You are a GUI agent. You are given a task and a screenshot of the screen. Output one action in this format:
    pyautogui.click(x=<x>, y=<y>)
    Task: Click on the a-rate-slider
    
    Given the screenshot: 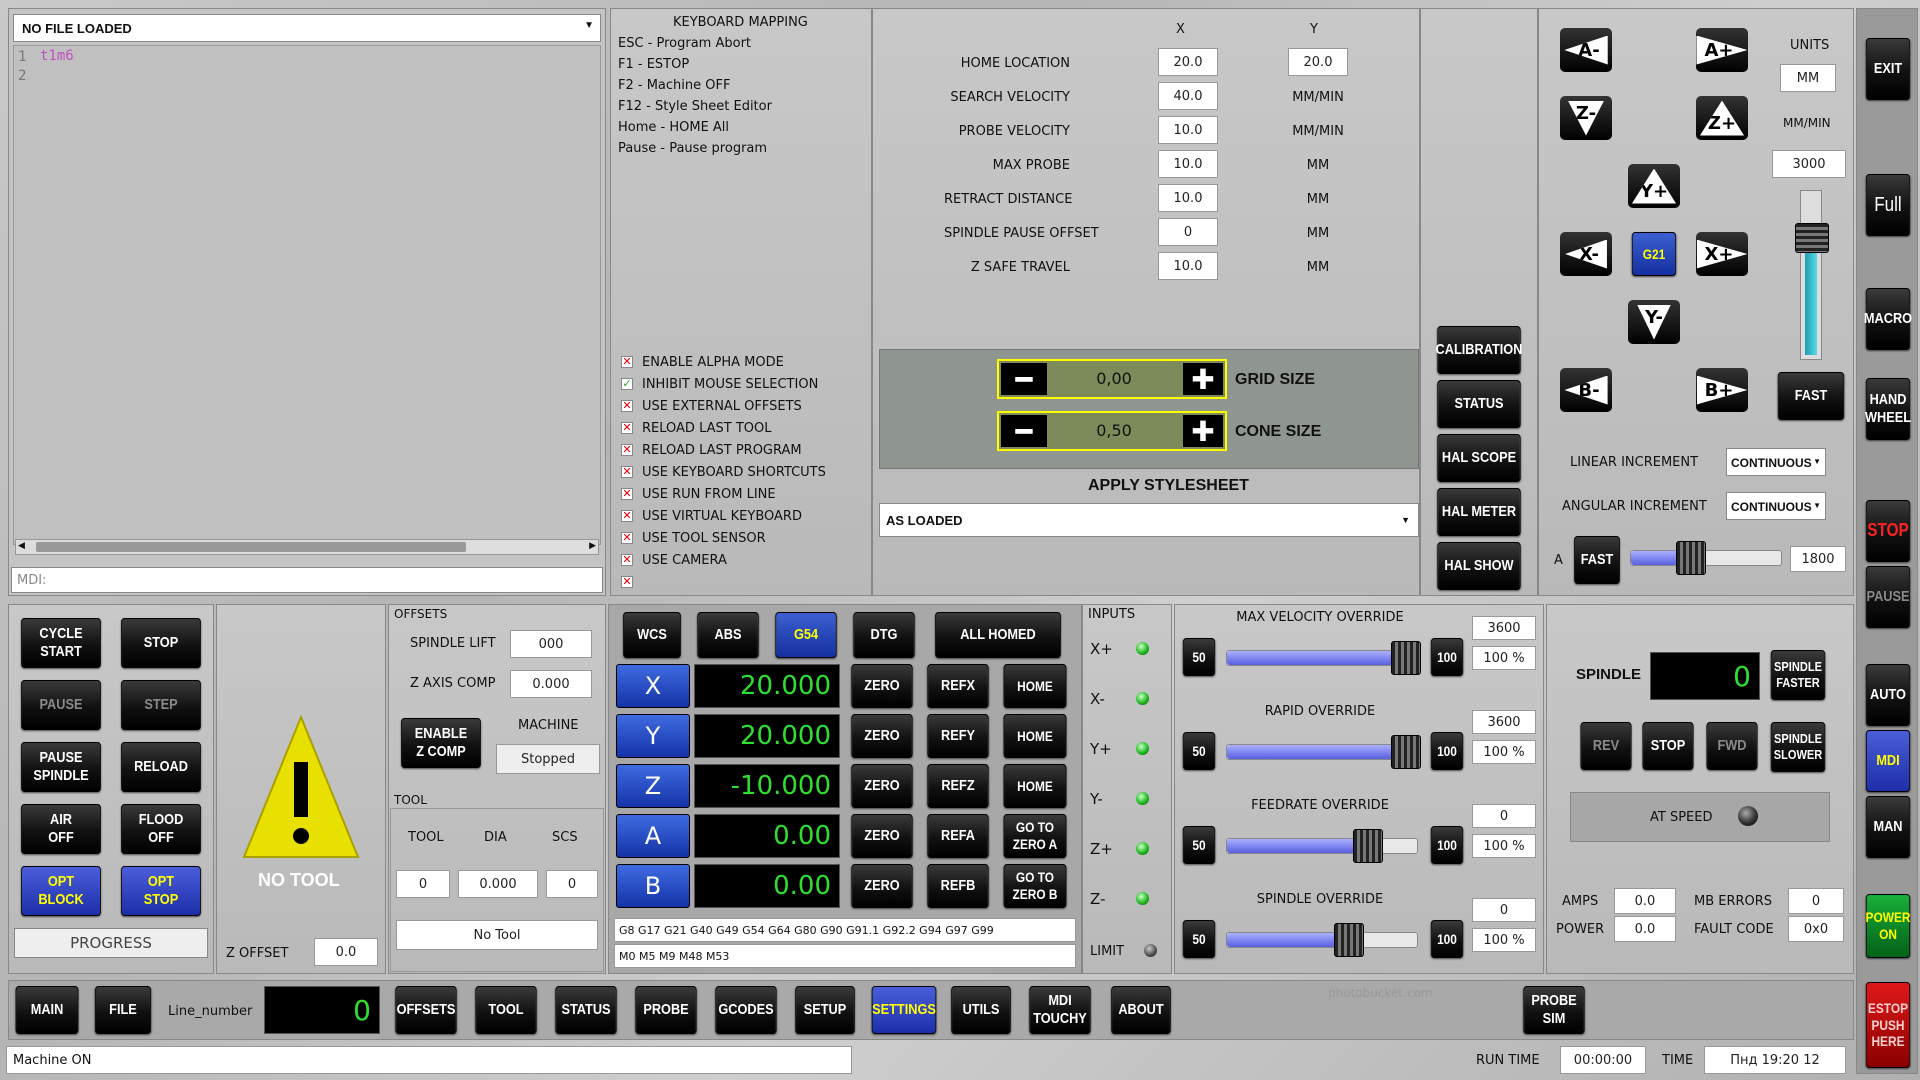 What is the action you would take?
    pyautogui.click(x=1706, y=558)
    